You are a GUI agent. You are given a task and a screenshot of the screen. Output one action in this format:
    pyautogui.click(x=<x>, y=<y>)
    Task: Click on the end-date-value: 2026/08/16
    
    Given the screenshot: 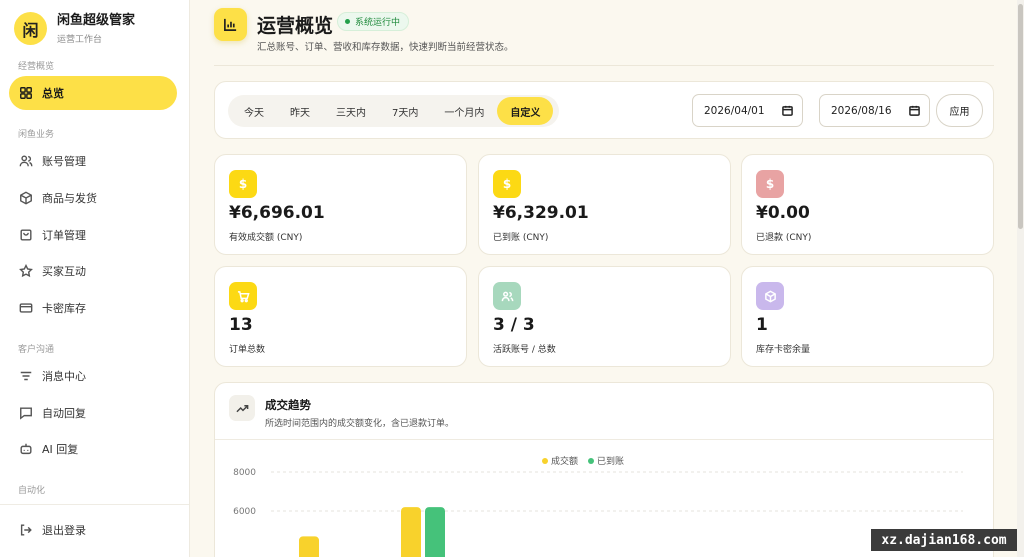 What is the action you would take?
    pyautogui.click(x=861, y=110)
    